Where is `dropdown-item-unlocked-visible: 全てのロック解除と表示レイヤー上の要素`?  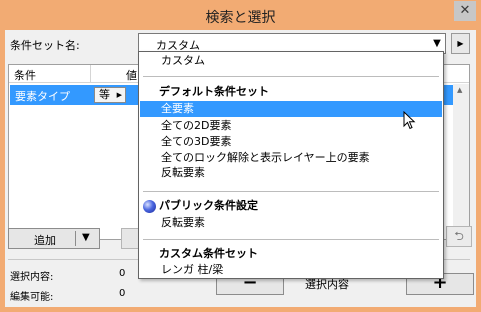
dropdown-item-unlocked-visible: 全てのロック解除と表示レイヤー上の要素 is located at coordinates (291, 158).